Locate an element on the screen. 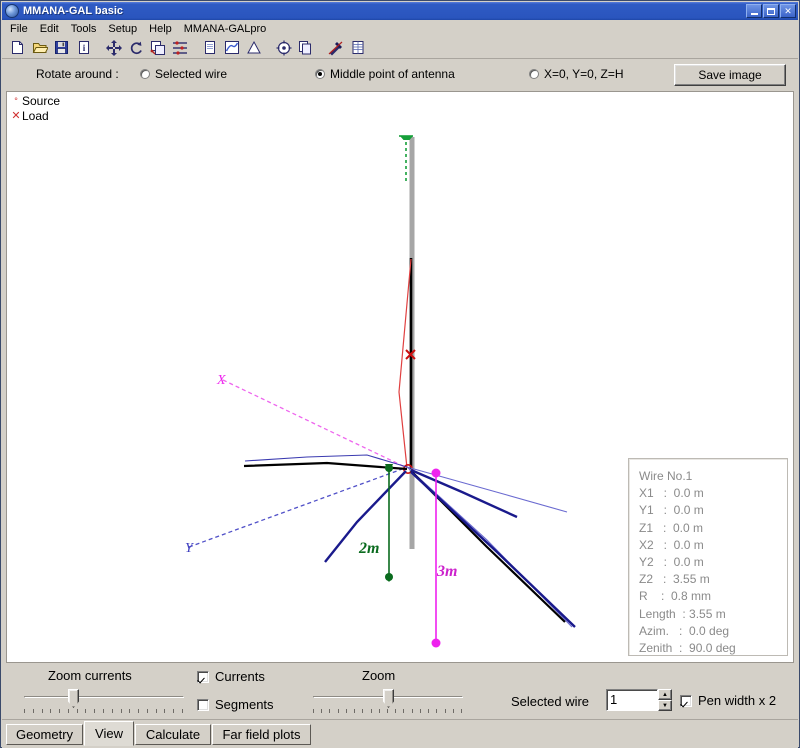 This screenshot has width=800, height=748. table-icon is located at coordinates (357, 47).